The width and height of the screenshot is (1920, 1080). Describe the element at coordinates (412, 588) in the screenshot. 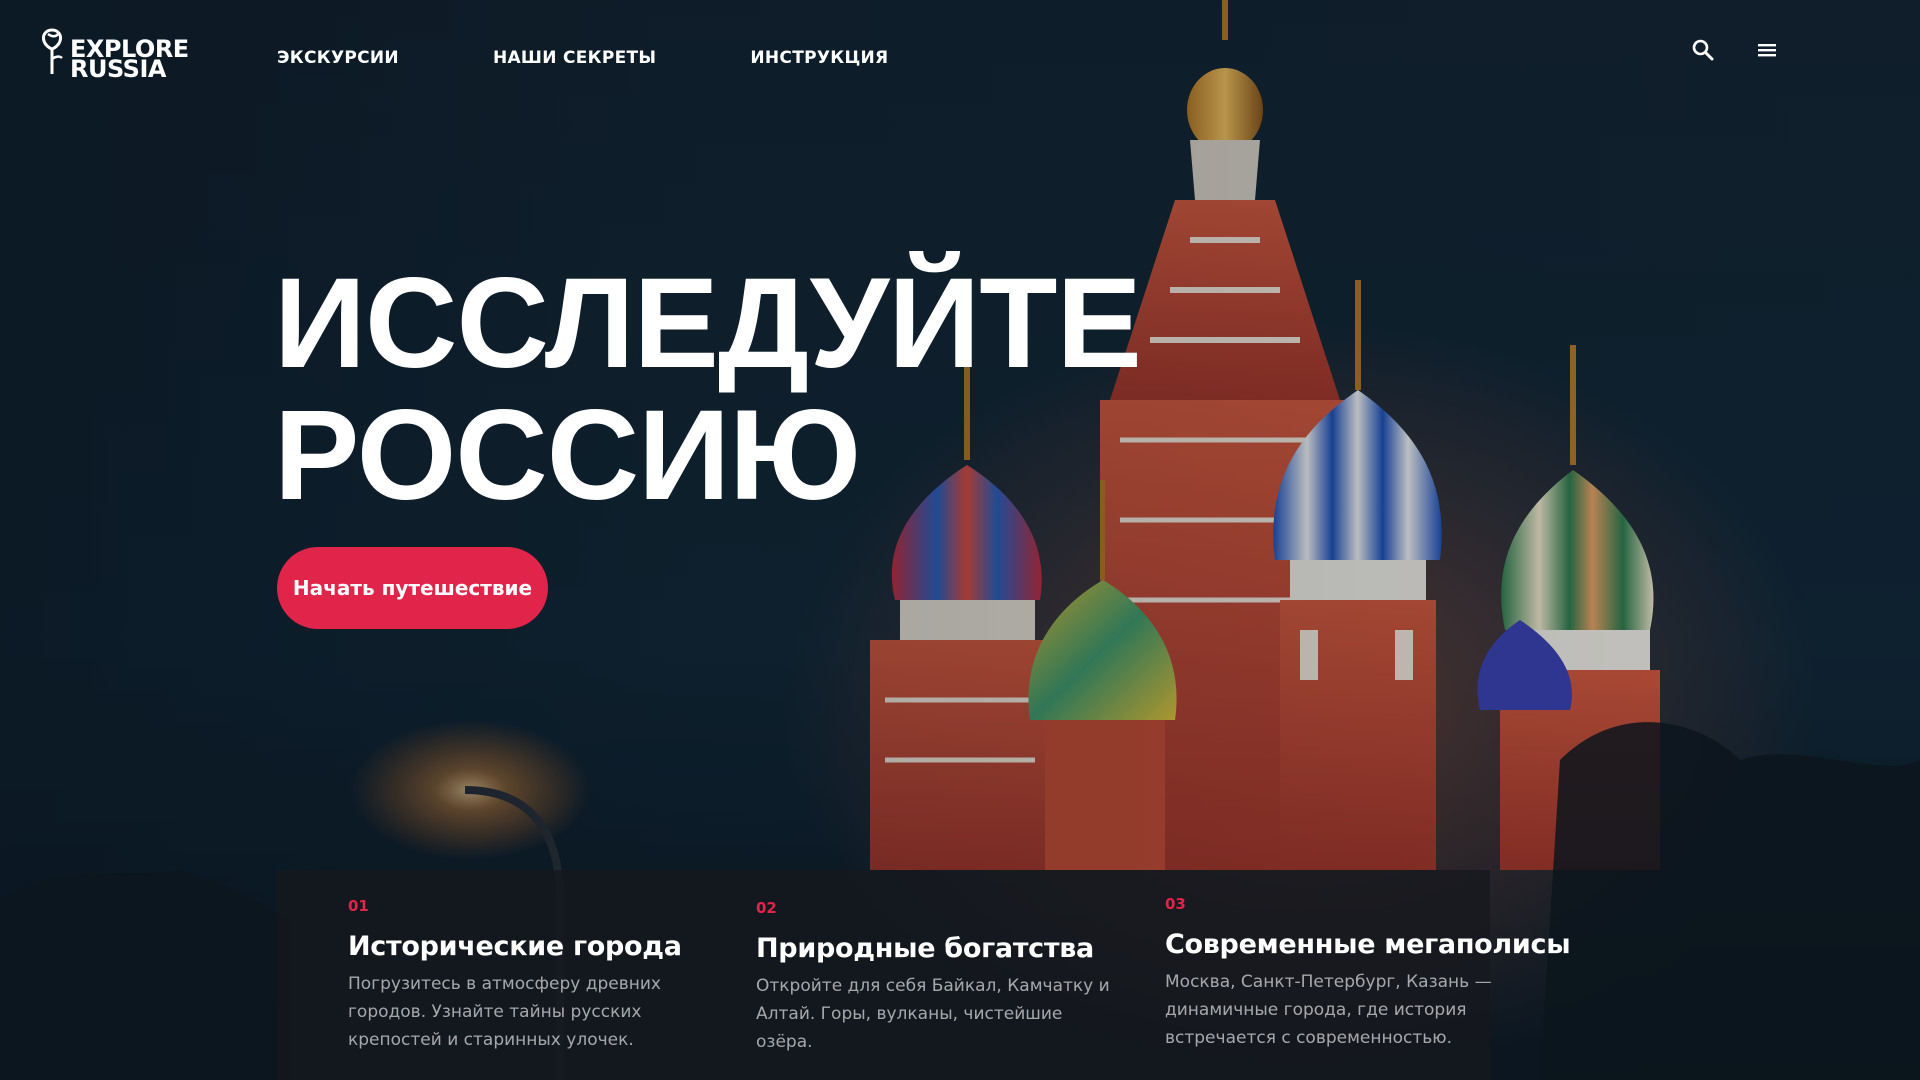

I see `start-journey-button: Начать путешествие` at that location.